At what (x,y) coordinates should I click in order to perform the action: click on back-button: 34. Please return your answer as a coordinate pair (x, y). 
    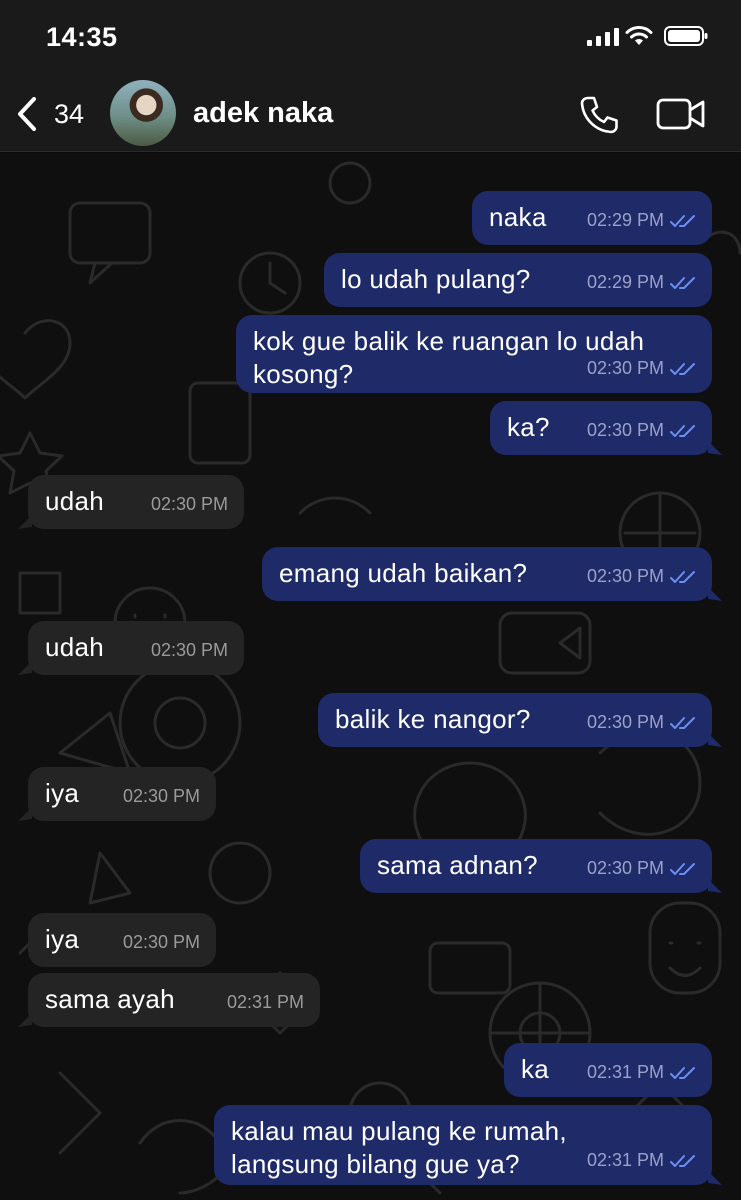
    Looking at the image, I should click on (55, 114).